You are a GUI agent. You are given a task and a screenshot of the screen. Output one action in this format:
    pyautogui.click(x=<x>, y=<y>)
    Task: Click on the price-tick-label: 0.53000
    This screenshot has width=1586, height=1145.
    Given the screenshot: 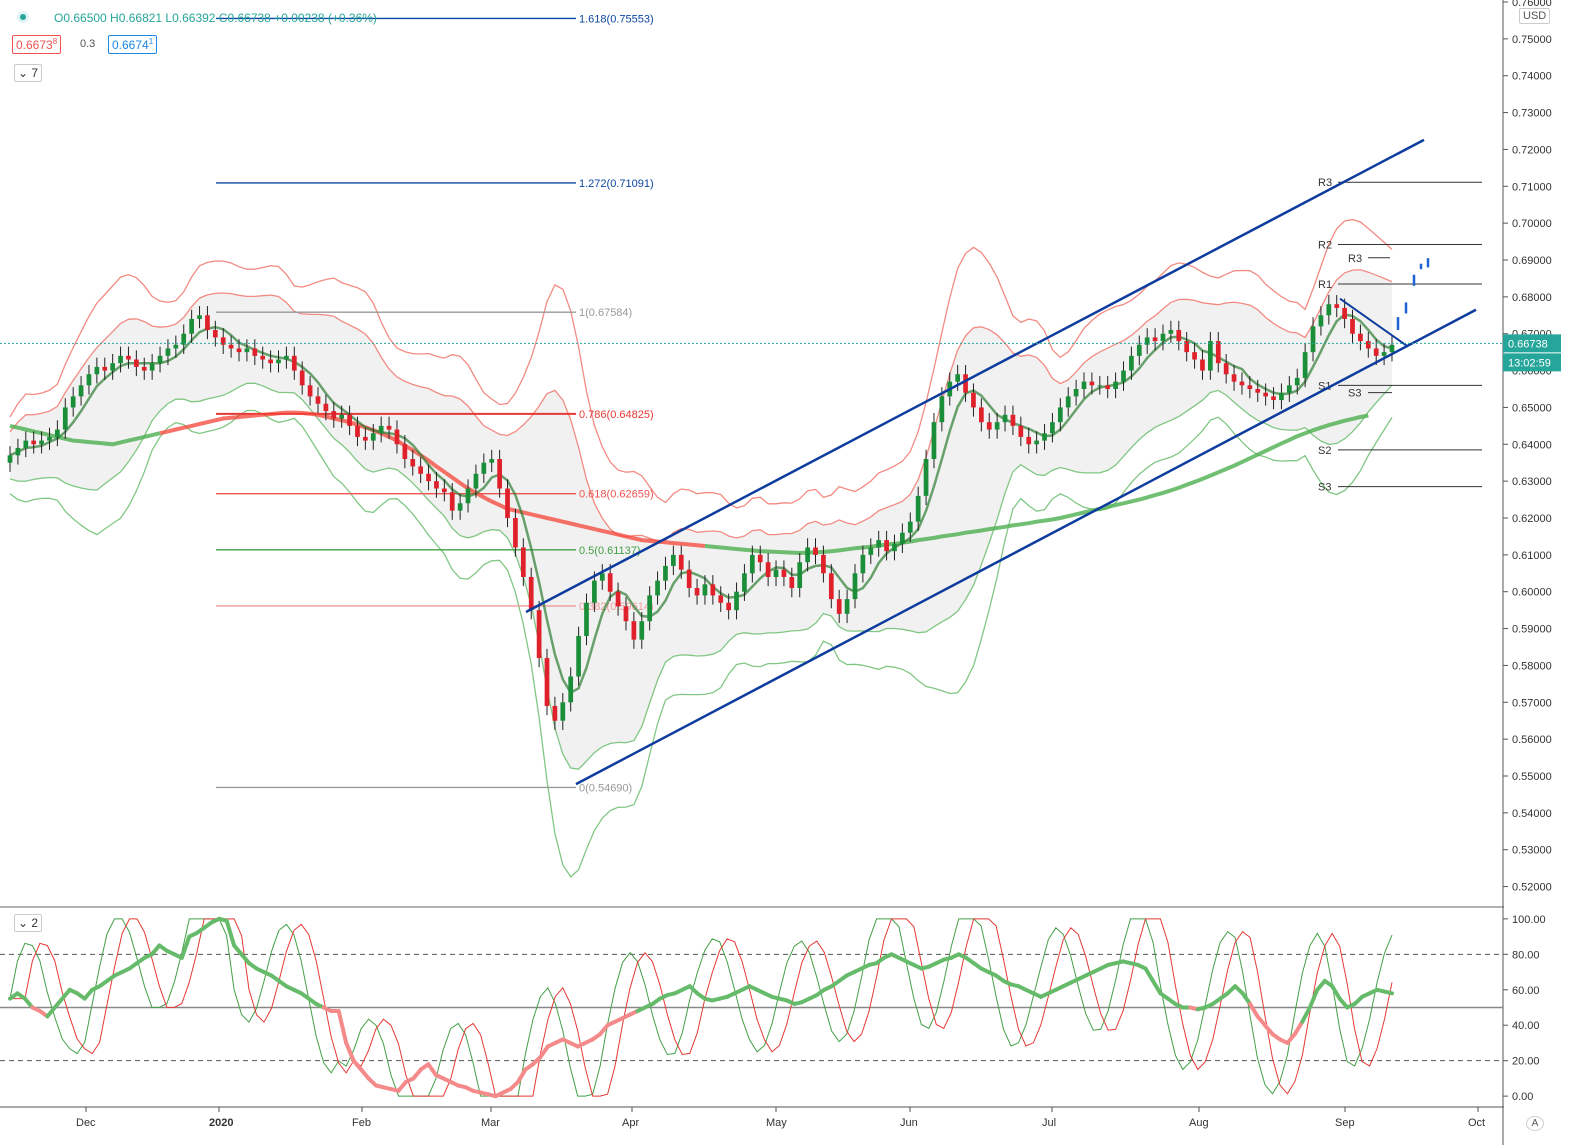 What is the action you would take?
    pyautogui.click(x=1532, y=851)
    